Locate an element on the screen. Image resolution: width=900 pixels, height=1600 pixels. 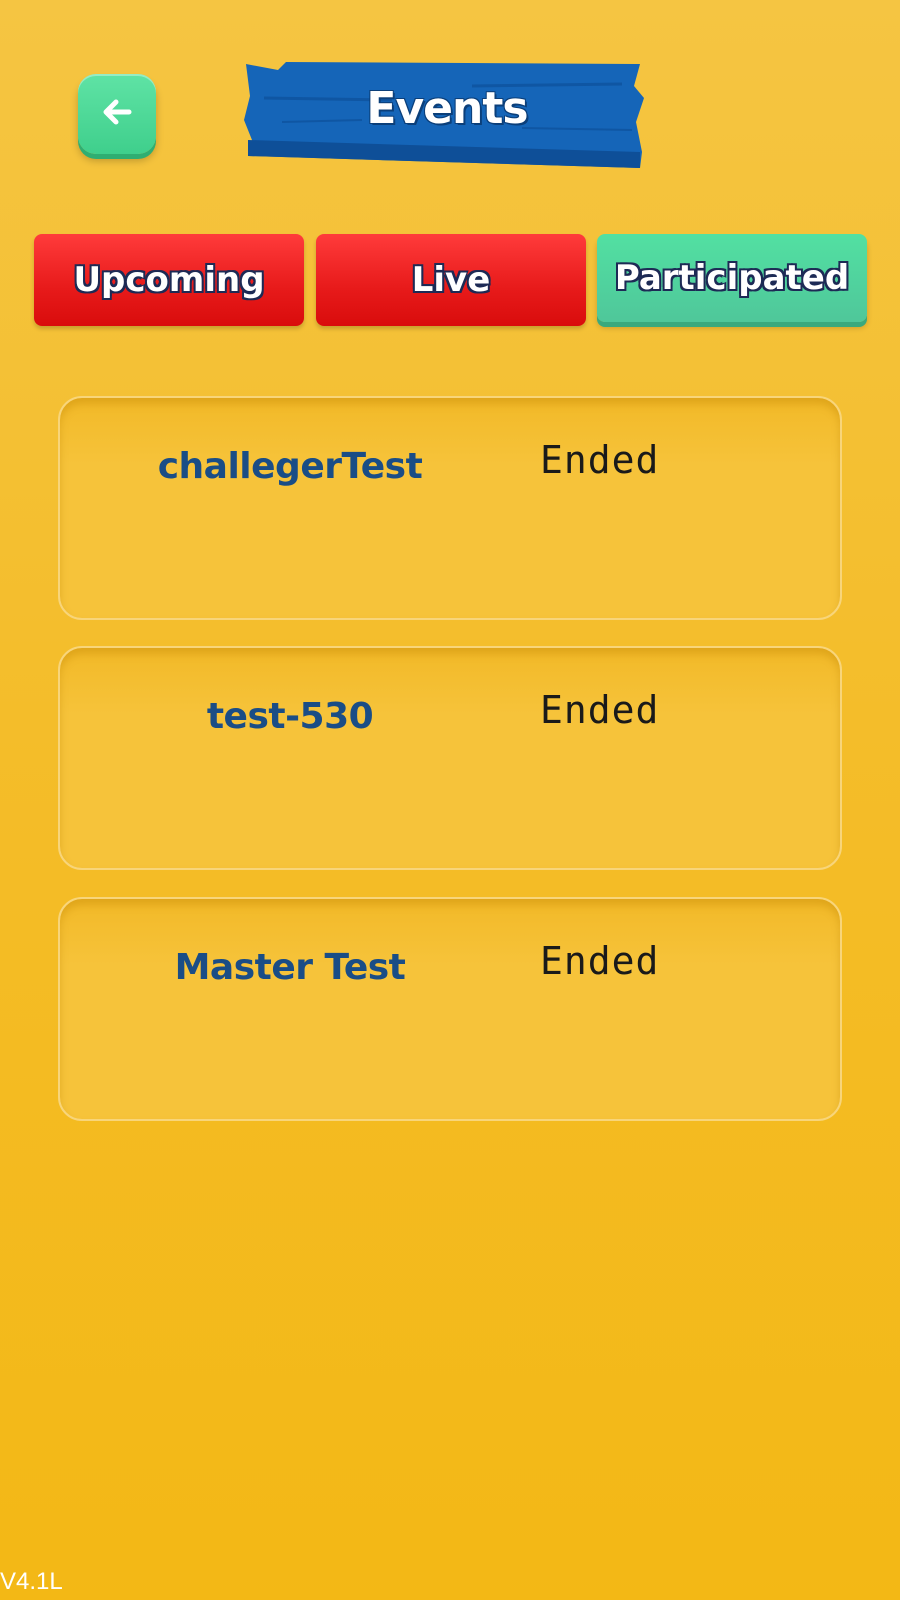
event-card: Master Test Ended is located at coordinates (450, 1009).